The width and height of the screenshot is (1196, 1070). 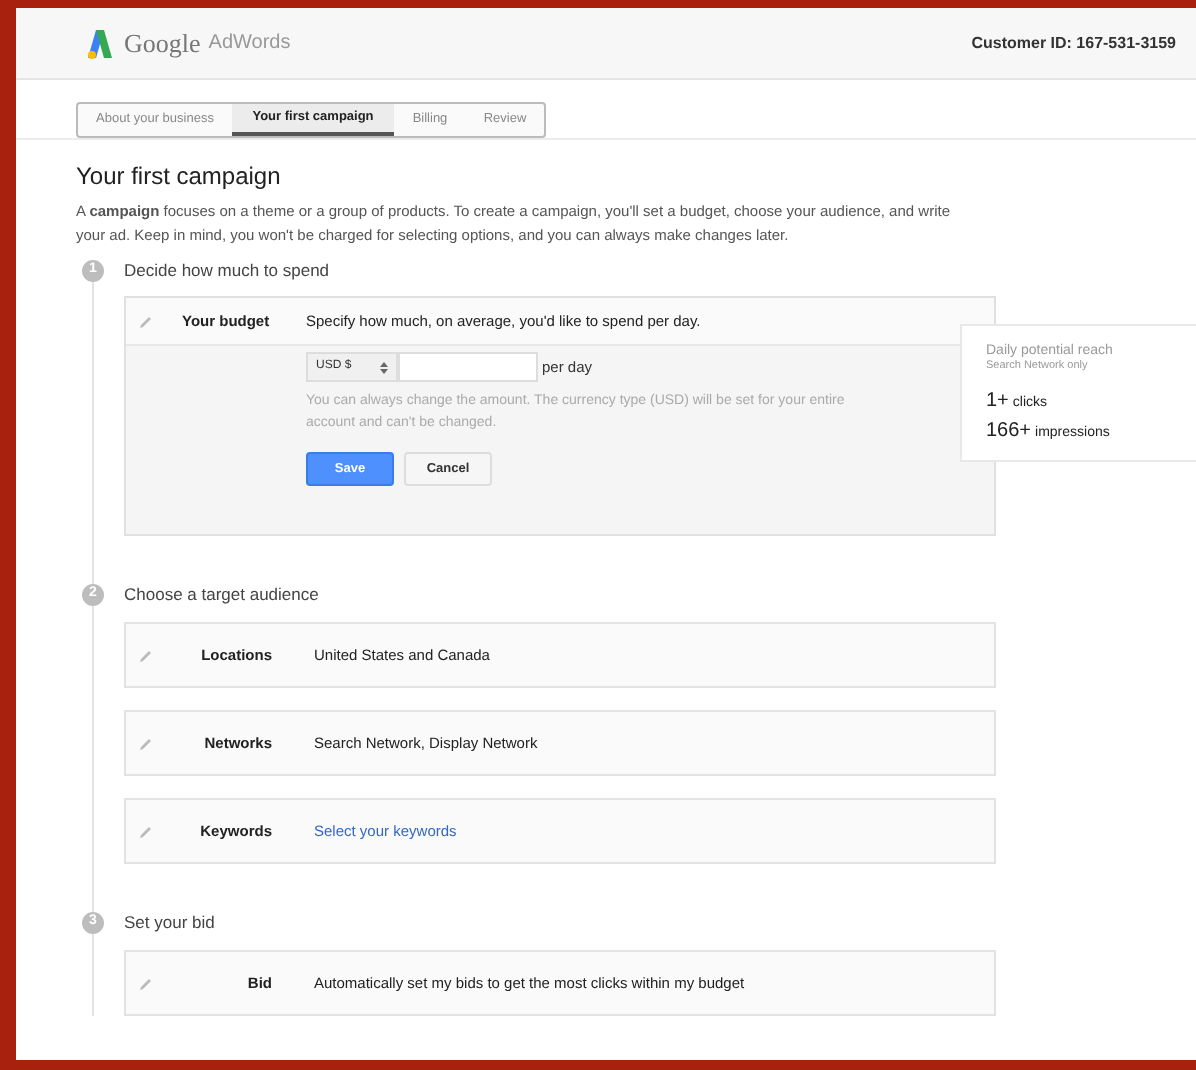 What do you see at coordinates (169, 922) in the screenshot?
I see `step-title: Set your bid` at bounding box center [169, 922].